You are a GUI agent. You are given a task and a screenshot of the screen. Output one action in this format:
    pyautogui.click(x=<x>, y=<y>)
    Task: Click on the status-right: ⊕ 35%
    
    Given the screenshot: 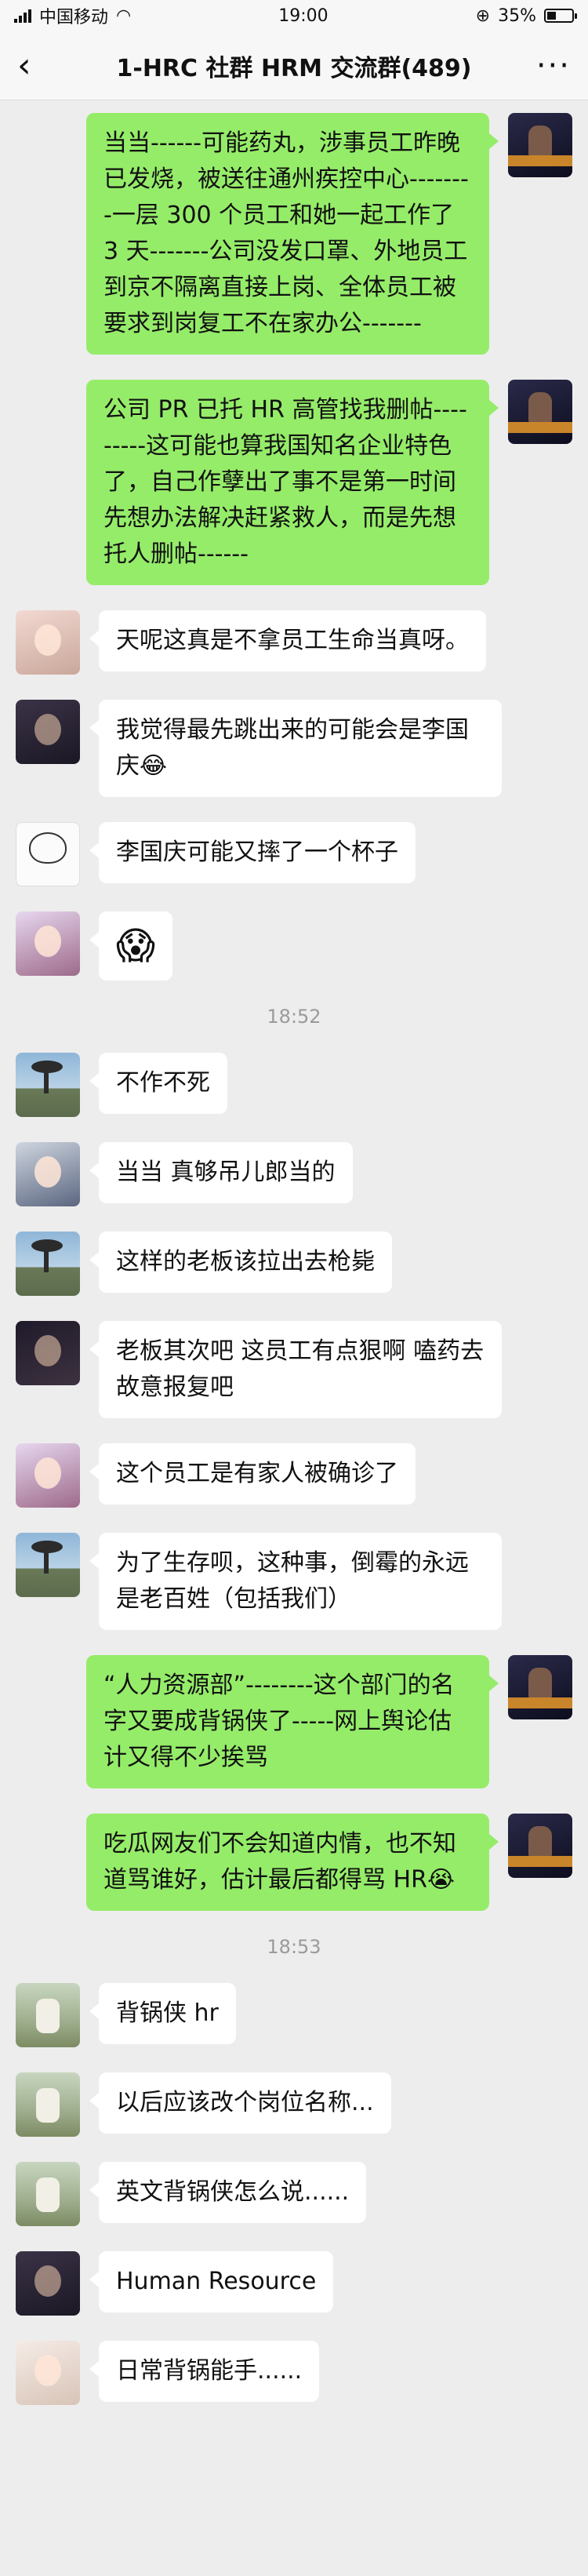 What is the action you would take?
    pyautogui.click(x=526, y=15)
    